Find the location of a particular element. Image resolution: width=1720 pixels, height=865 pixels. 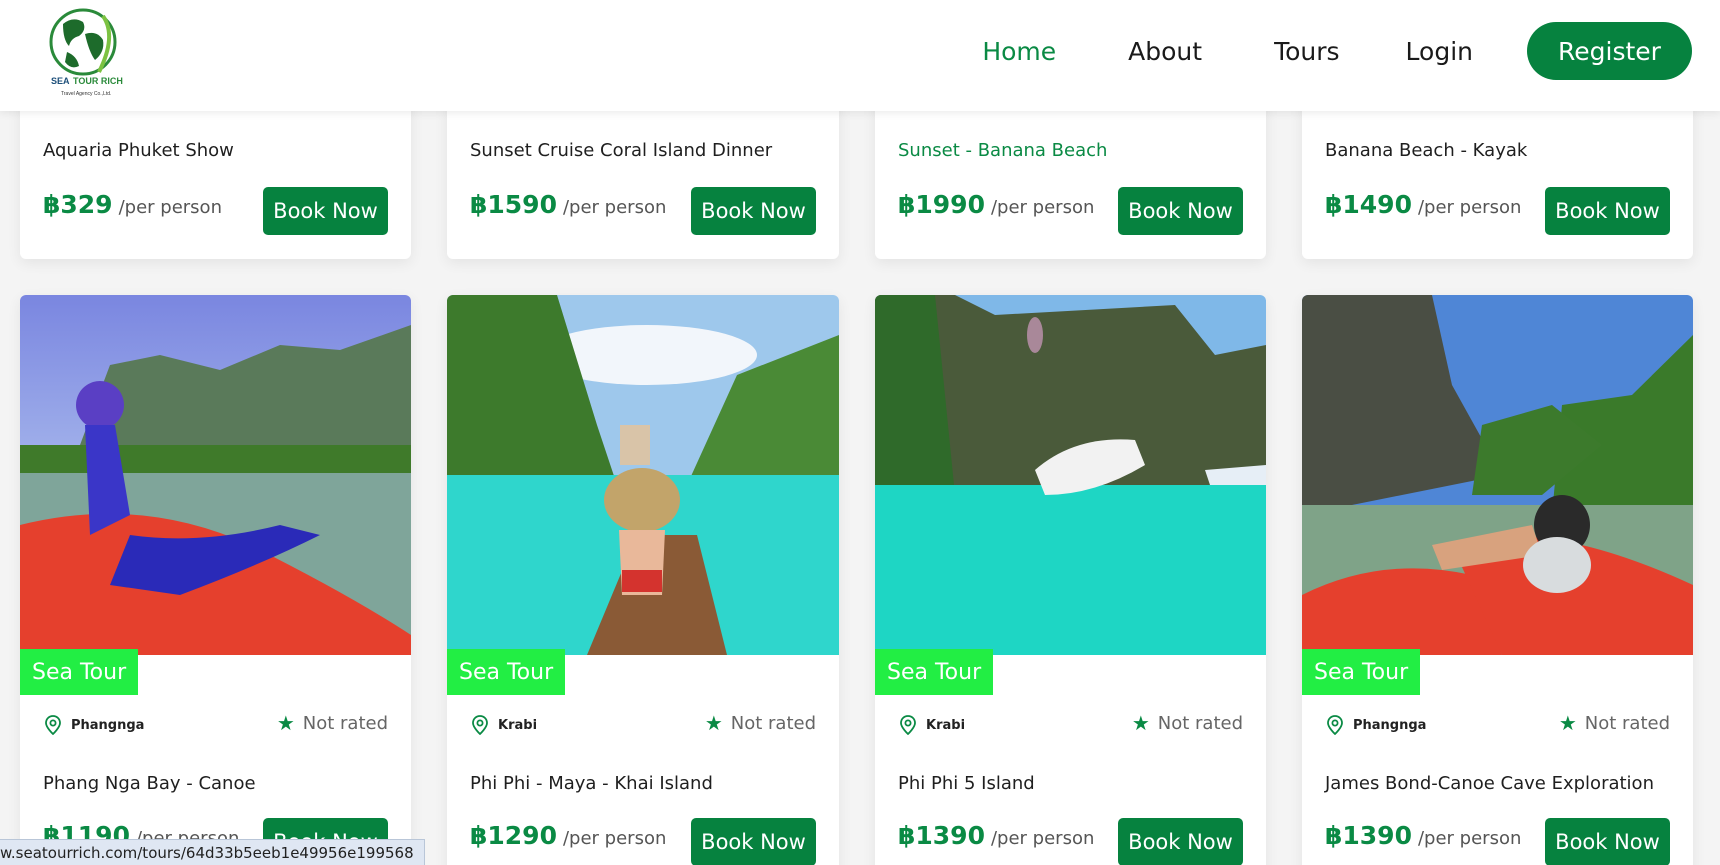

register-button: Register is located at coordinates (1609, 51).